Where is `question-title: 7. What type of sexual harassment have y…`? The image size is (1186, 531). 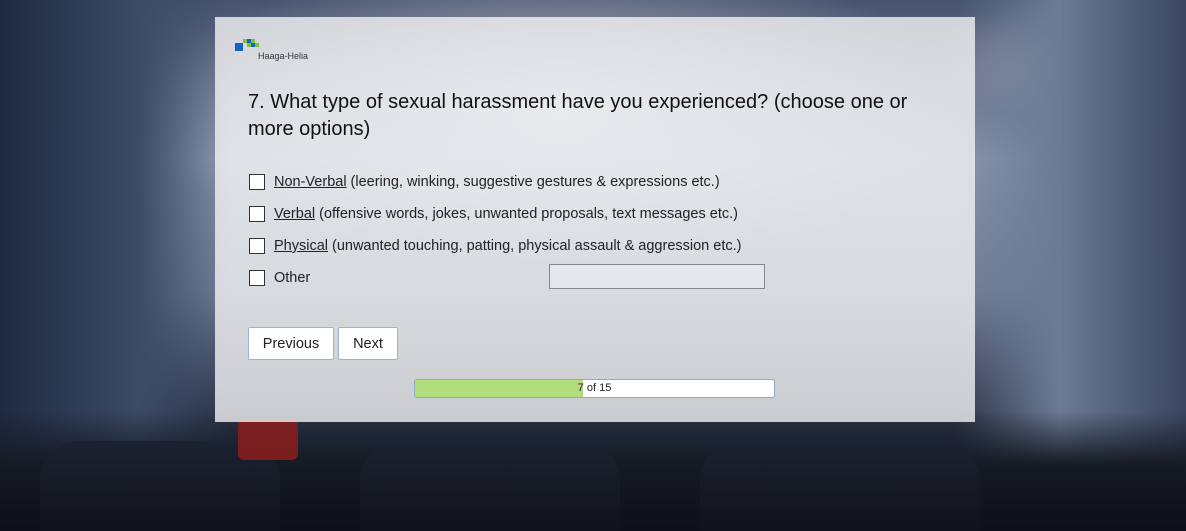
question-title: 7. What type of sexual harassment have y… is located at coordinates (578, 115).